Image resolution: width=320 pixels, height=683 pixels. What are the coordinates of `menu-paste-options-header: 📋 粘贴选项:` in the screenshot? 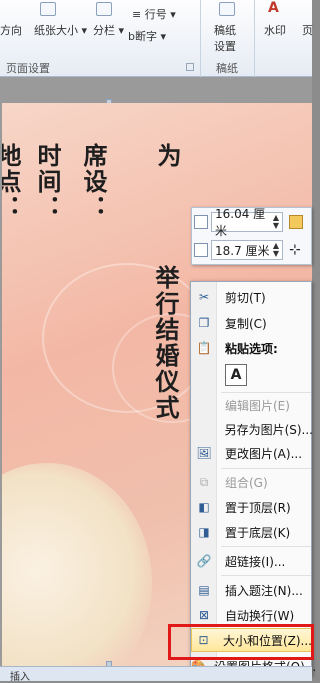 It's located at (252, 348).